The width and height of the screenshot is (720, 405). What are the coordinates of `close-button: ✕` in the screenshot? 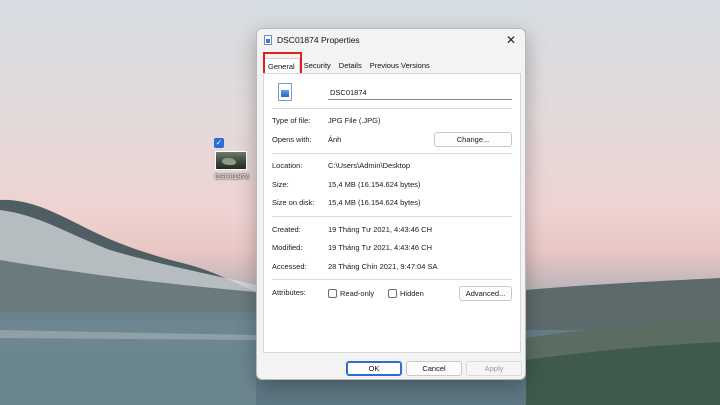 It's located at (511, 40).